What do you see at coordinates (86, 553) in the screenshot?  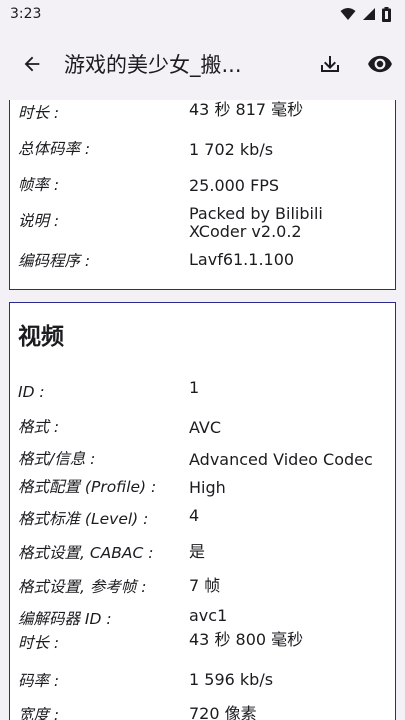 I see `row-label: 格式设置, CABAC :` at bounding box center [86, 553].